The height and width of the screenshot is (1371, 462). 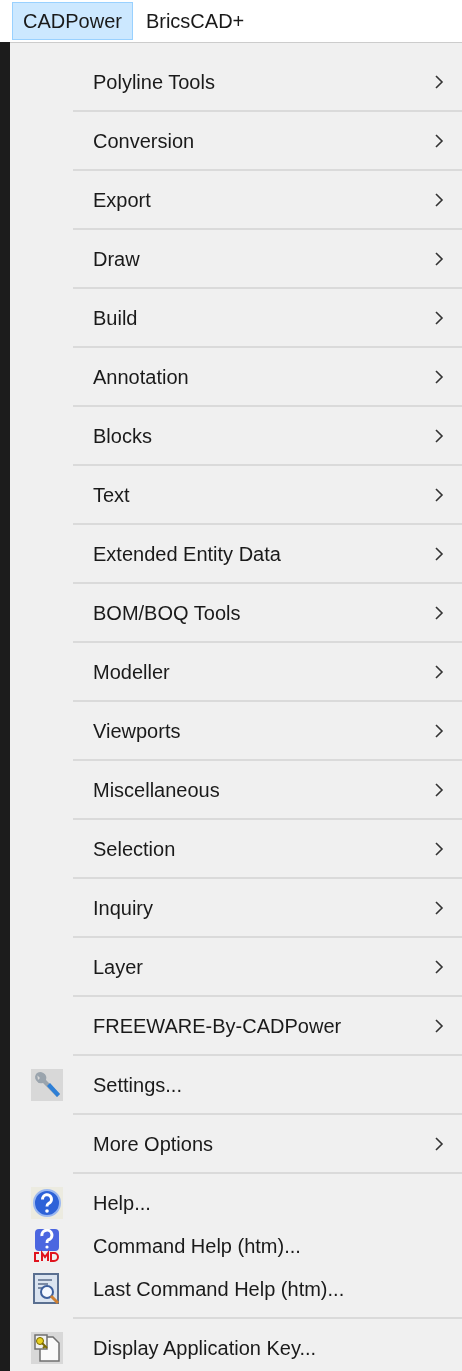 What do you see at coordinates (236, 258) in the screenshot?
I see `menu-item: Draw` at bounding box center [236, 258].